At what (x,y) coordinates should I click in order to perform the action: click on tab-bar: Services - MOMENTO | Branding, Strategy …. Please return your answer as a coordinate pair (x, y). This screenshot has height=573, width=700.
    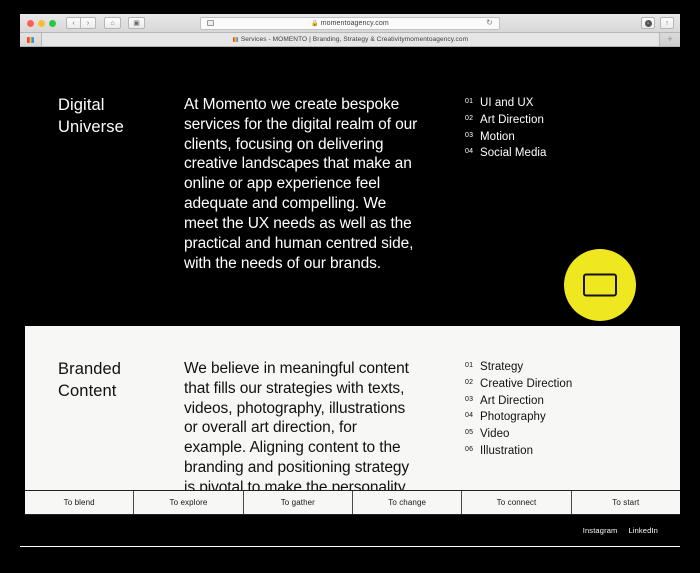
    Looking at the image, I should click on (350, 40).